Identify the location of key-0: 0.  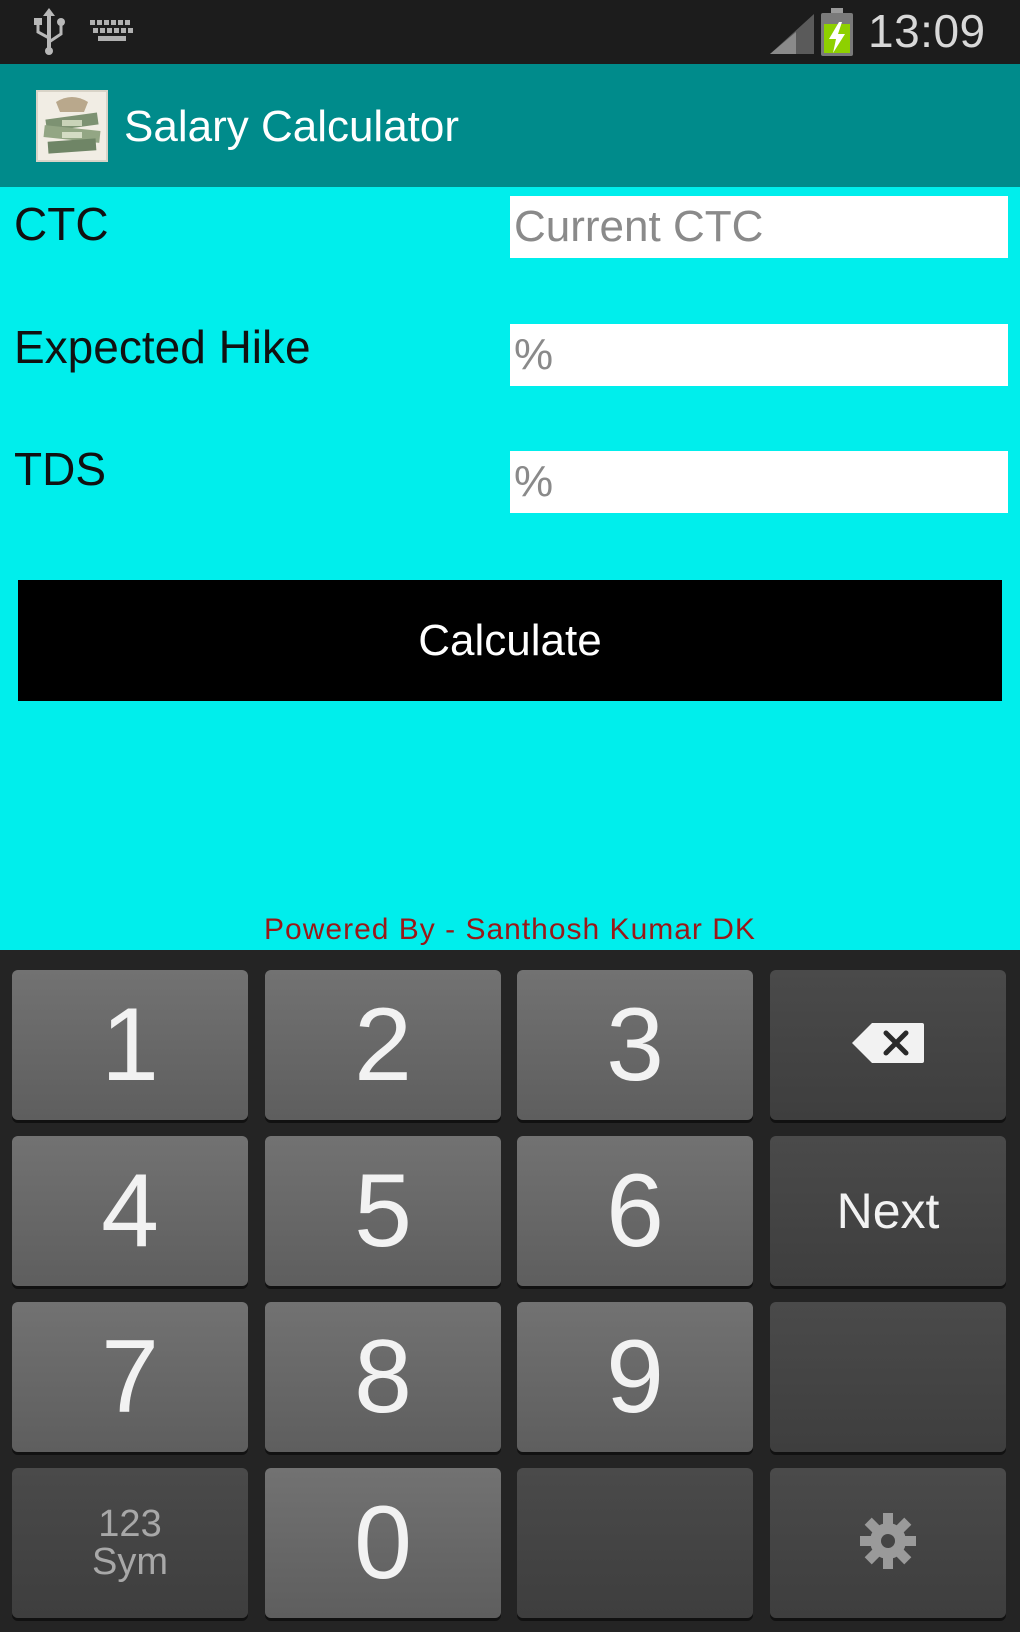
(383, 1543).